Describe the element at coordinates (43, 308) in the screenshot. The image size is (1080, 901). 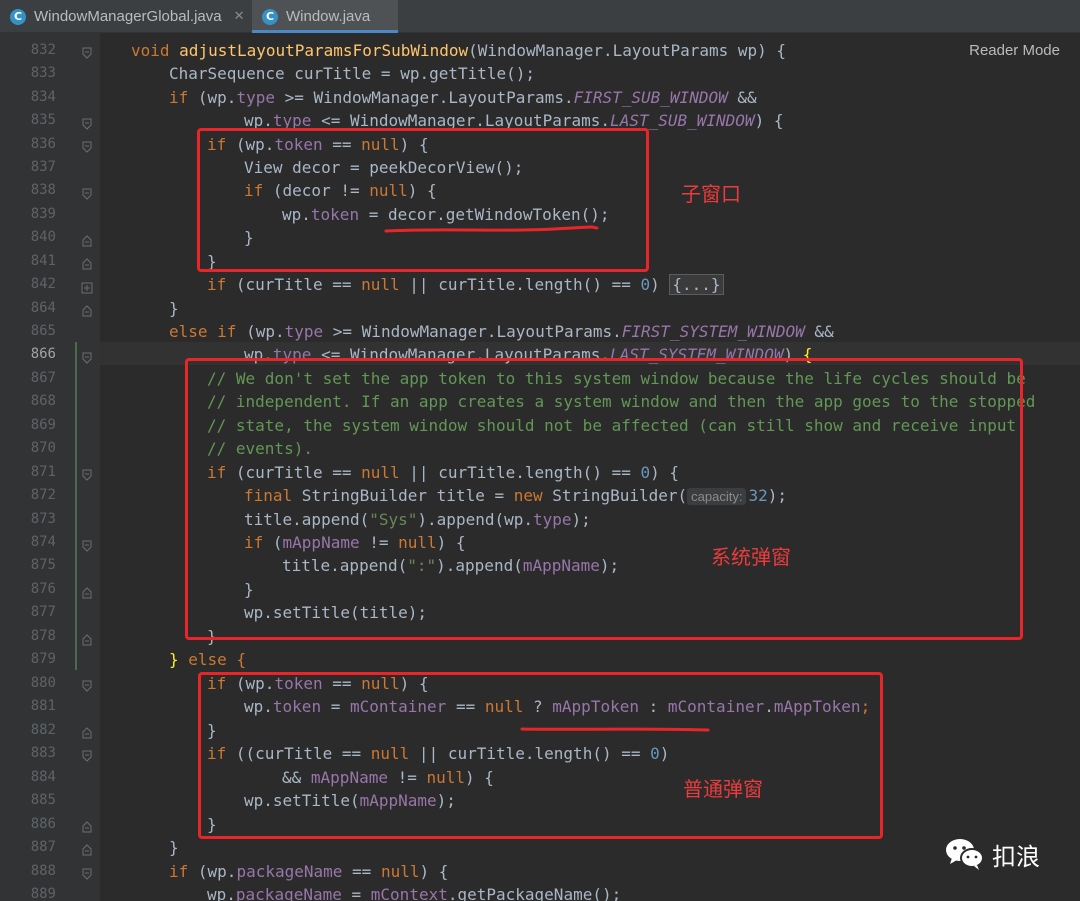
I see `line-number: 864` at that location.